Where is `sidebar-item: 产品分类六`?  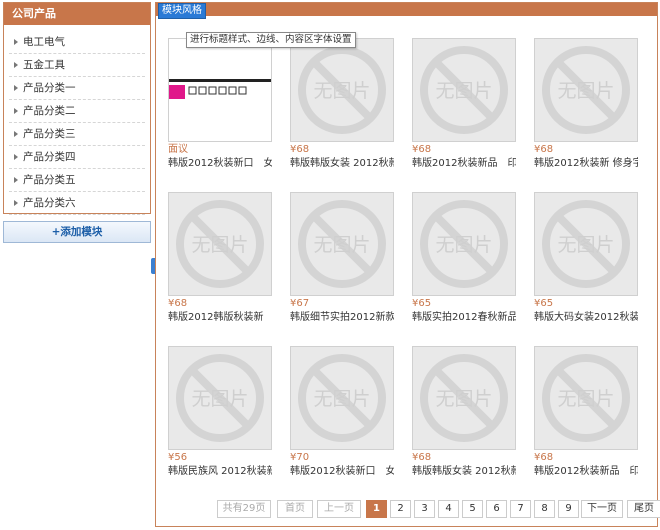 sidebar-item: 产品分类六 is located at coordinates (77, 203).